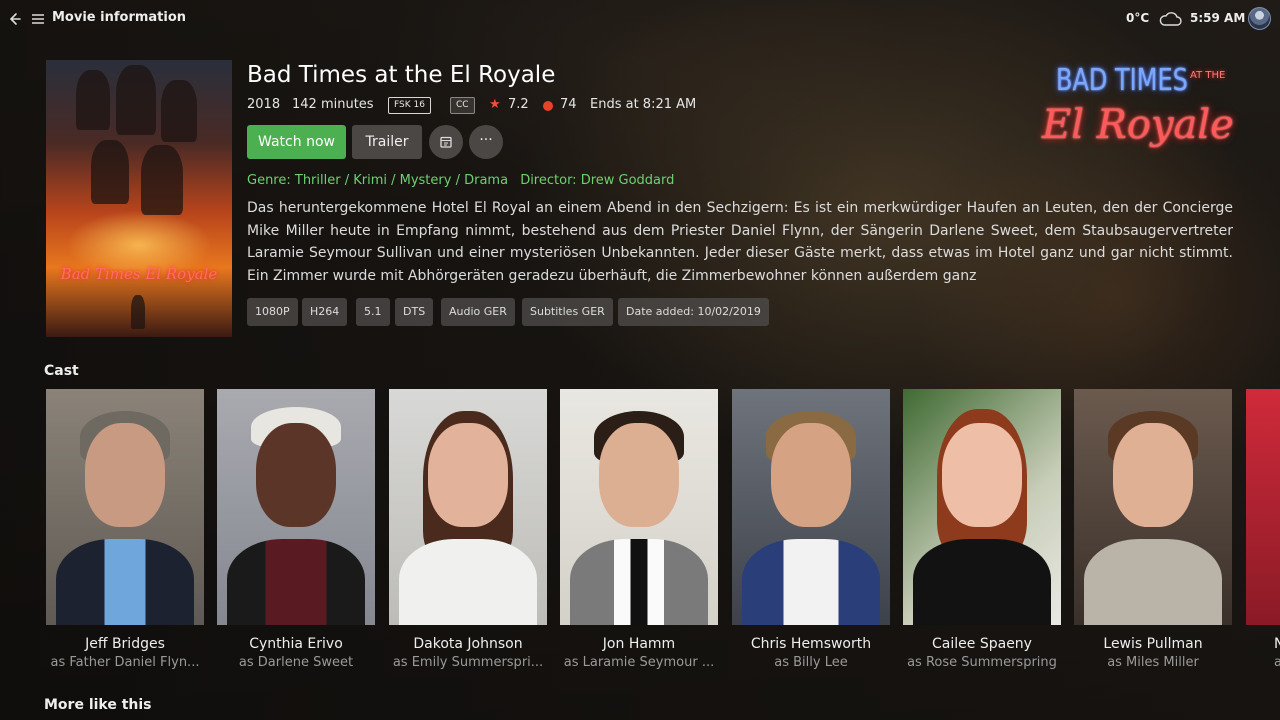 This screenshot has height=720, width=1280. Describe the element at coordinates (264, 104) in the screenshot. I see `release-year: 2018` at that location.